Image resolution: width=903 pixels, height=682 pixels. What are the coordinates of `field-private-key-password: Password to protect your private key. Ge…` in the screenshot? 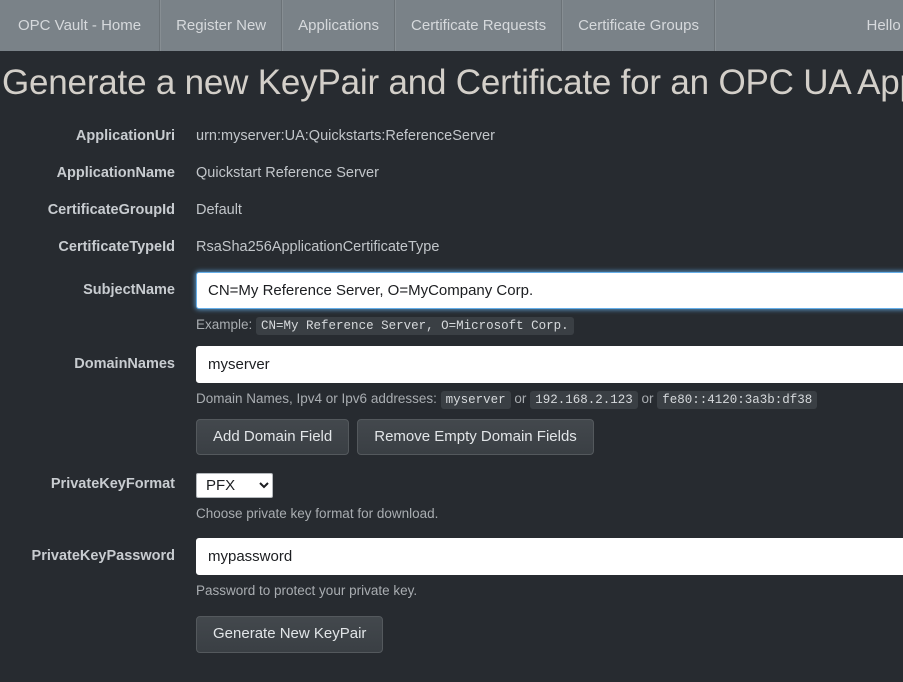 It's located at (539, 595).